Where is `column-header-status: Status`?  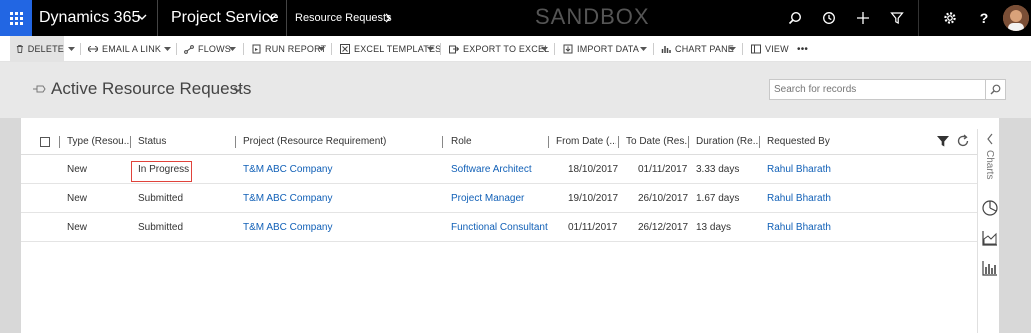
column-header-status: Status is located at coordinates (152, 142).